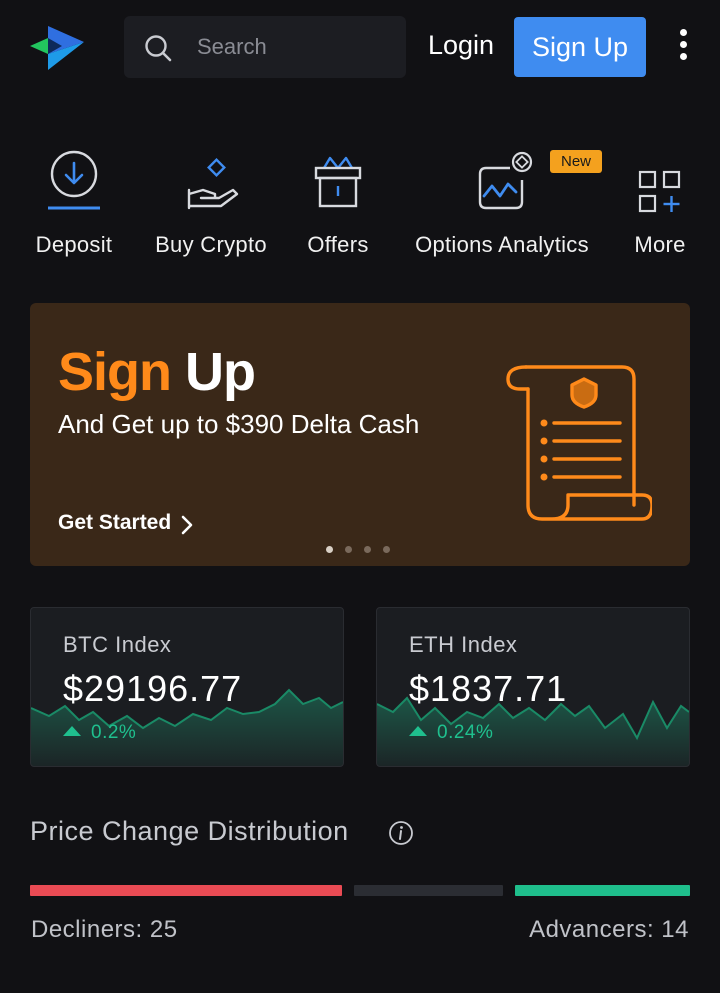  I want to click on search-bar: Search, so click(265, 47).